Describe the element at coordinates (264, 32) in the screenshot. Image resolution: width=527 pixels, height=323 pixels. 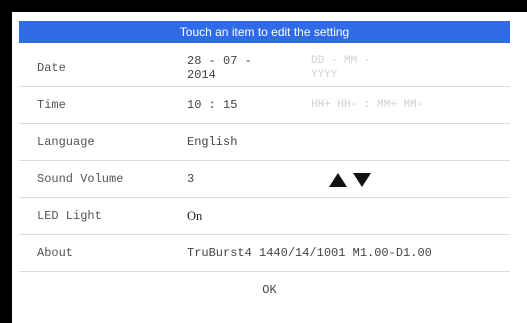
I see `instruction-banner: Touch an item to edit the setting` at that location.